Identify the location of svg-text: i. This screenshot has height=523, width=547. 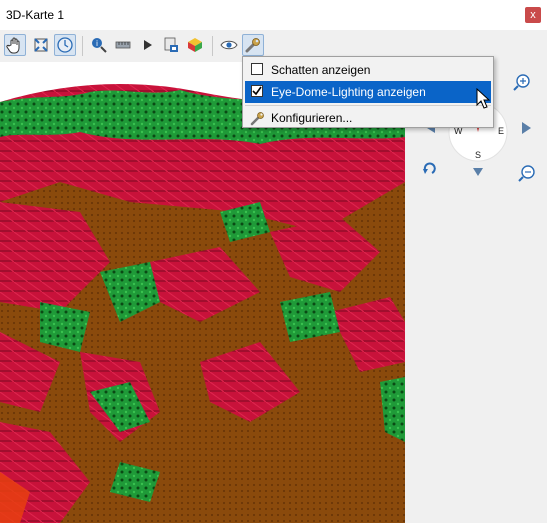
(97, 43).